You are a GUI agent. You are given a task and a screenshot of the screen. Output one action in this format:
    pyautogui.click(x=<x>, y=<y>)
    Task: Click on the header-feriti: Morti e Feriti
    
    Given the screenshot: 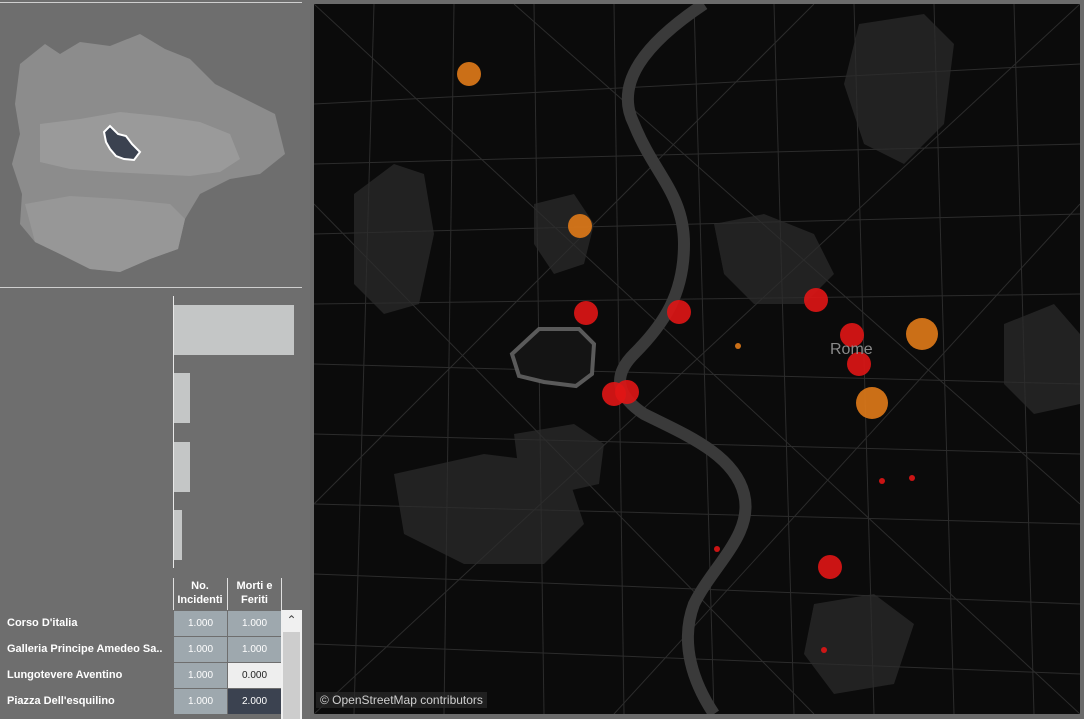 What is the action you would take?
    pyautogui.click(x=254, y=593)
    